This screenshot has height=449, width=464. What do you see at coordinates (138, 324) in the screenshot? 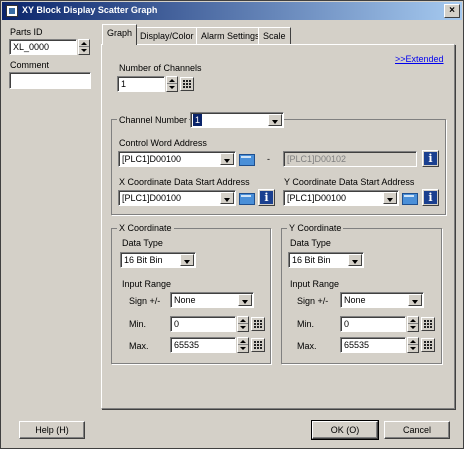
I see `x-min-label: Min.` at bounding box center [138, 324].